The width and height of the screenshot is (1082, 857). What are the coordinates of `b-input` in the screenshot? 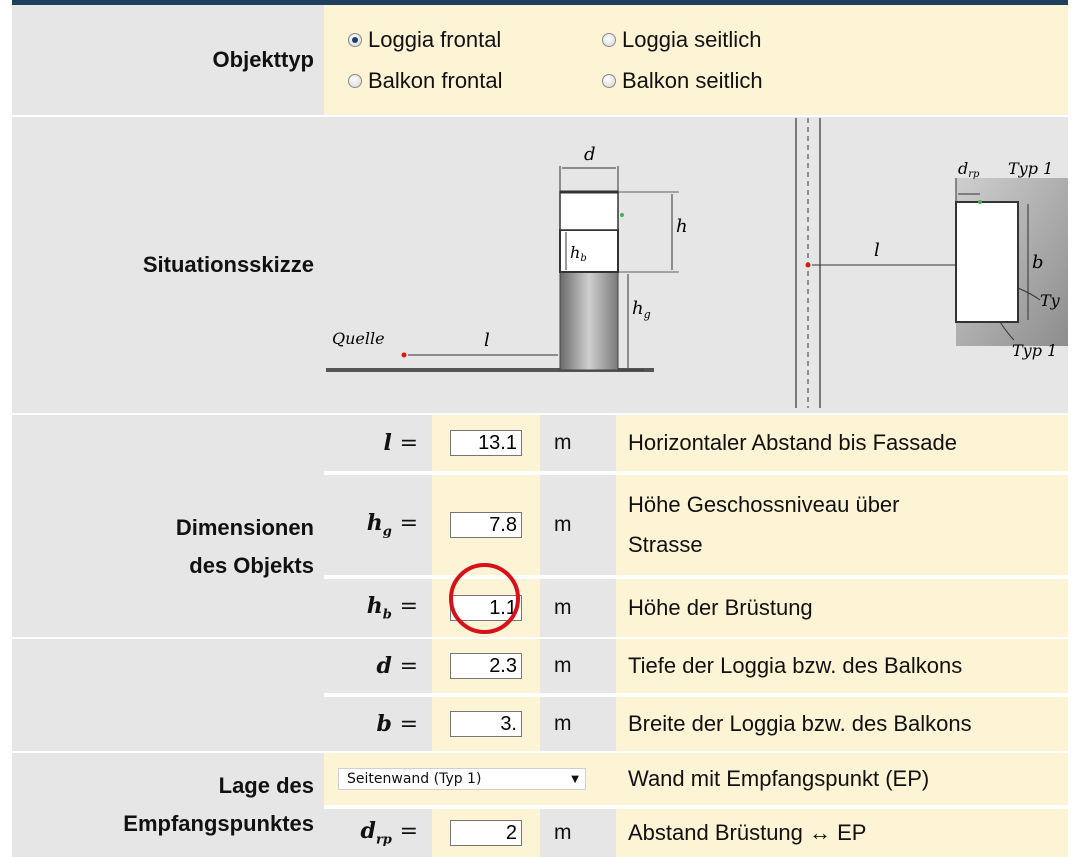 It's located at (486, 724).